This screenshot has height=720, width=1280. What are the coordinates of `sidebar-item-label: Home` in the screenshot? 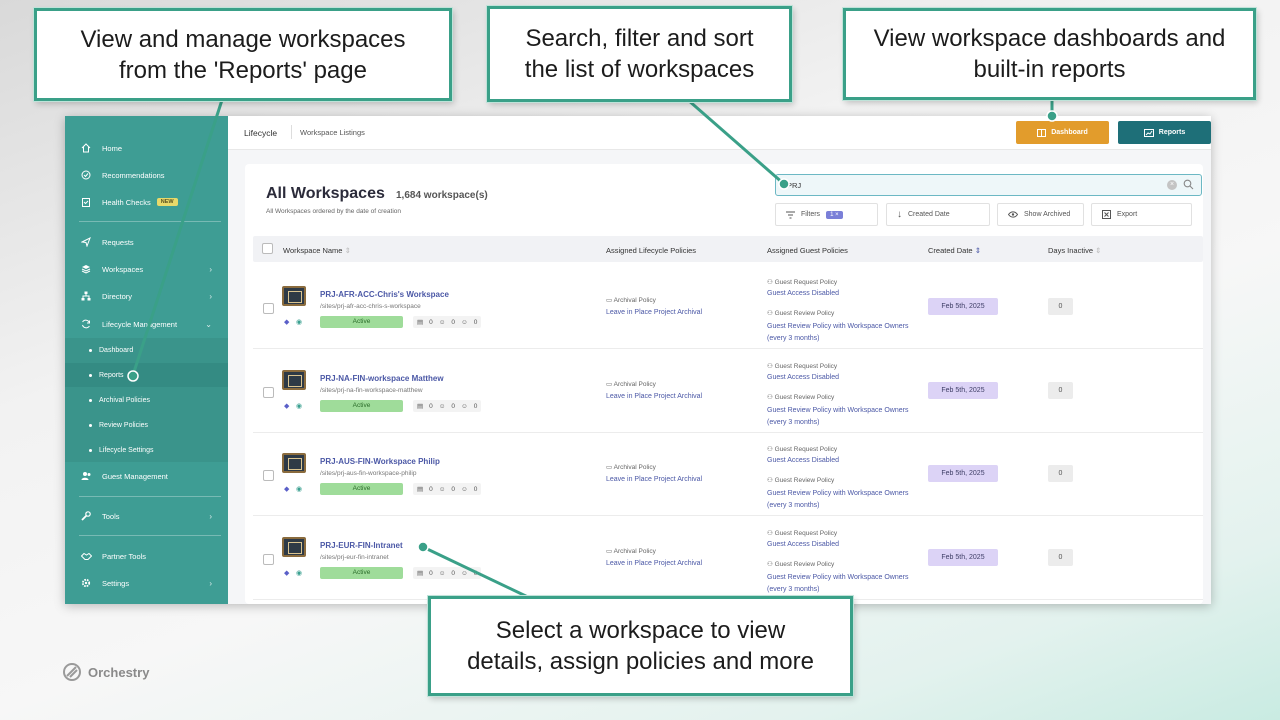 It's located at (112, 148).